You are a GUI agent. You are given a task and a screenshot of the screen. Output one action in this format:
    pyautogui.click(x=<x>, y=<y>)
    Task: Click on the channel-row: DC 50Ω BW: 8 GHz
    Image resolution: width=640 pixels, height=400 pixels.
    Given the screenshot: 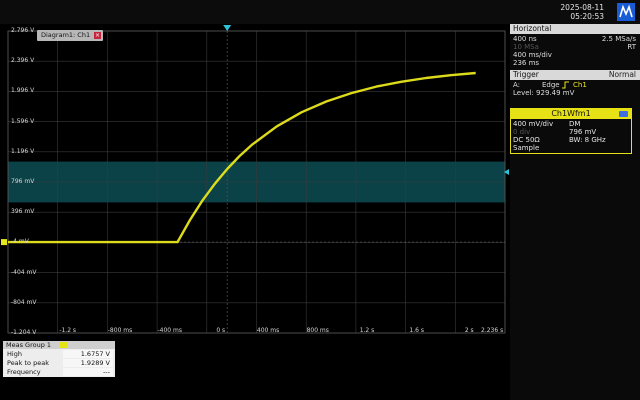 What is the action you would take?
    pyautogui.click(x=571, y=140)
    